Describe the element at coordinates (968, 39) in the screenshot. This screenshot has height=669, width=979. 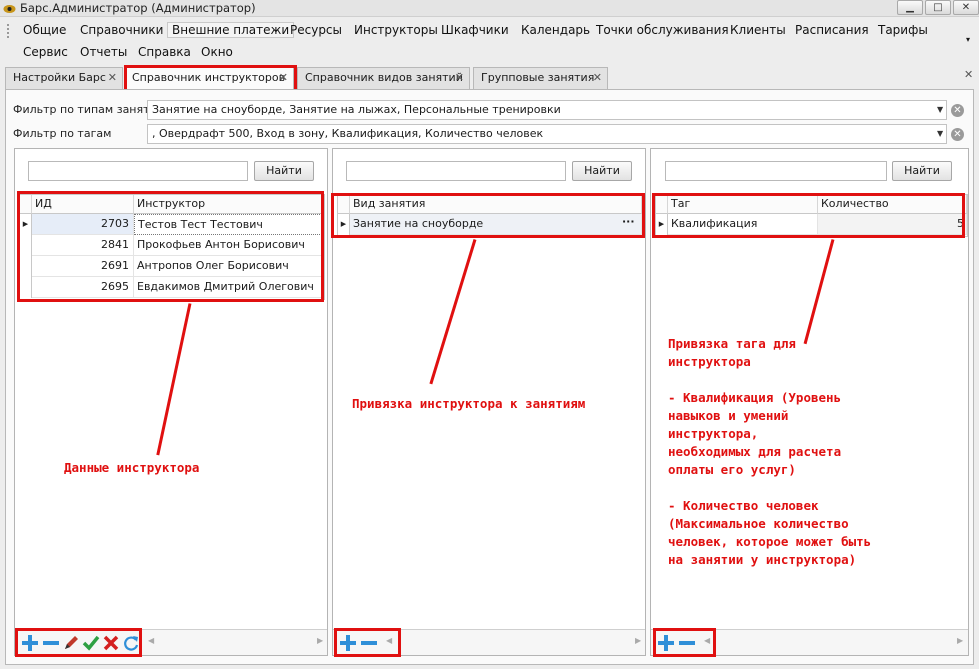
I see `menu-overflow-icon: ▾` at that location.